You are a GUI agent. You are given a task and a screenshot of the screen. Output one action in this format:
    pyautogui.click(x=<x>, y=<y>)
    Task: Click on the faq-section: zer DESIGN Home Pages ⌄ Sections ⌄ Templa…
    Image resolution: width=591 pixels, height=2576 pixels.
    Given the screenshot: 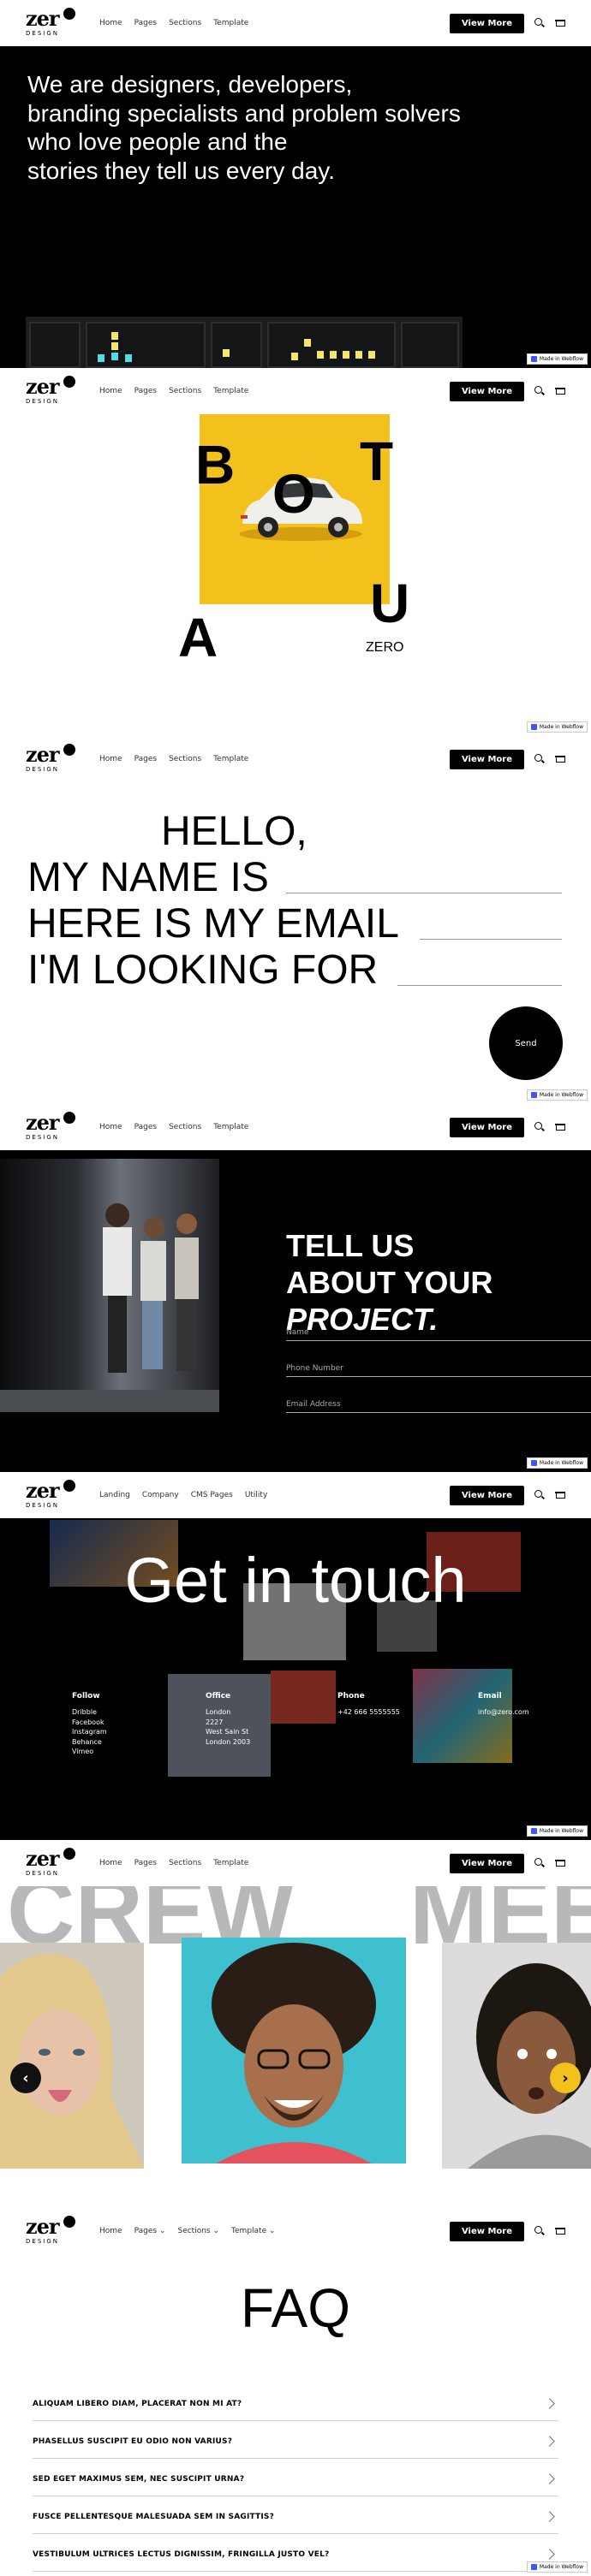 What is the action you would take?
    pyautogui.click(x=295, y=2392)
    